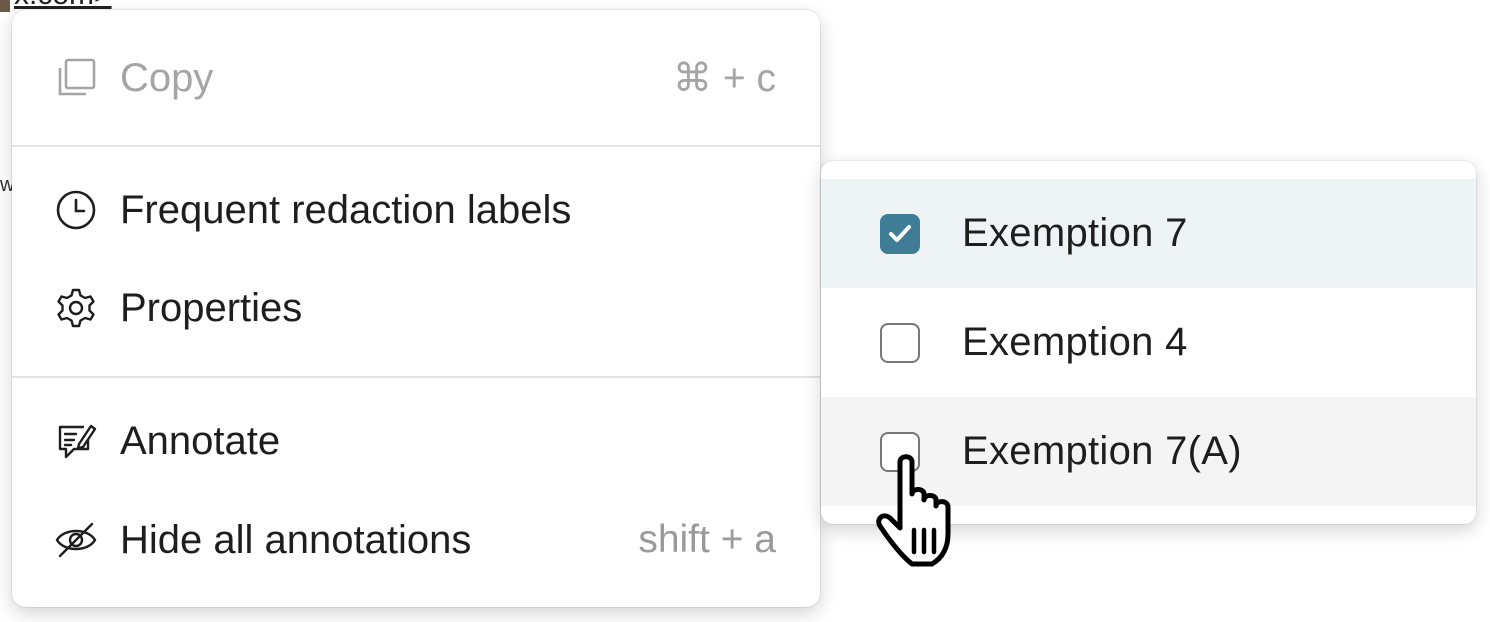 The height and width of the screenshot is (622, 1490). Describe the element at coordinates (296, 539) in the screenshot. I see `menu-item-label: Hide all annotations` at that location.